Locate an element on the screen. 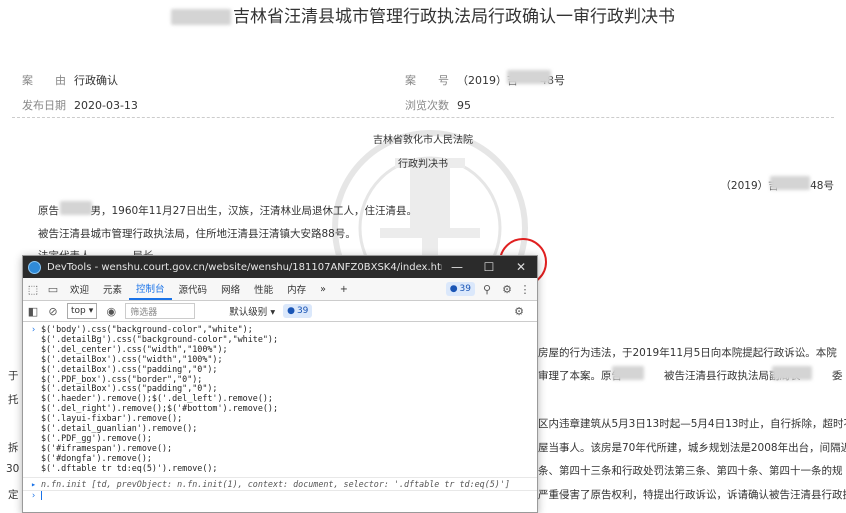 This screenshot has width=846, height=513. prompt-chevron-icon: › is located at coordinates (34, 329).